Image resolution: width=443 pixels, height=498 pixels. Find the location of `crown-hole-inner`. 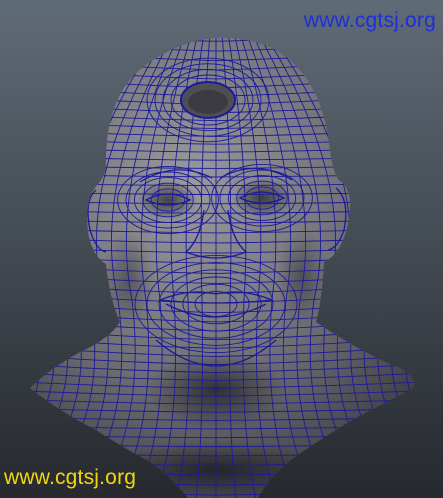

crown-hole-inner is located at coordinates (208, 102).